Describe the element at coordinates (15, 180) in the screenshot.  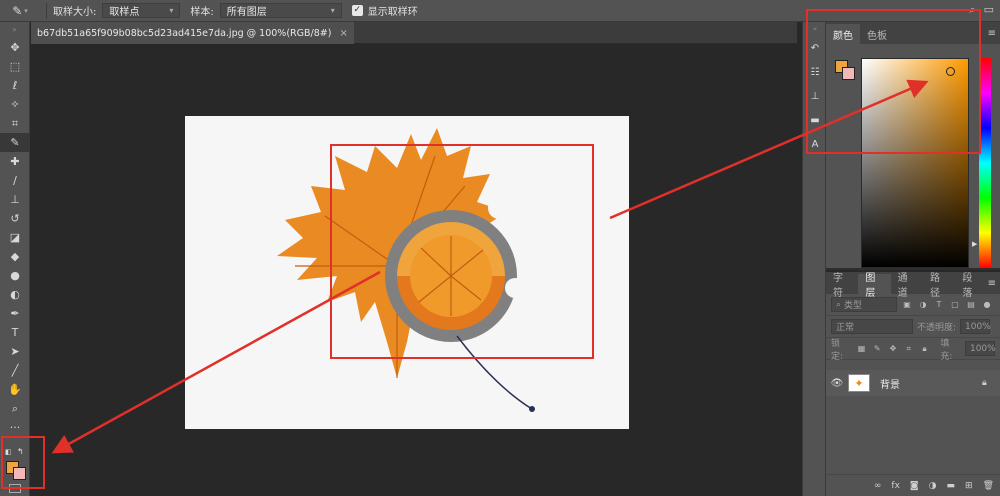
I see `brush-icon: ∕` at that location.